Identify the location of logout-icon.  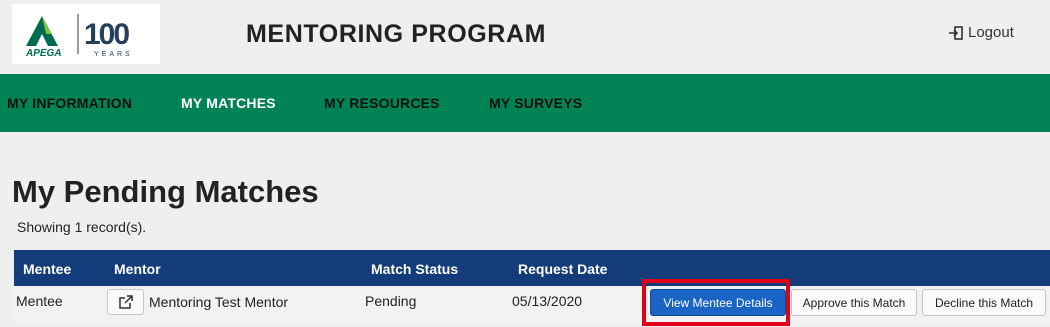
(956, 32).